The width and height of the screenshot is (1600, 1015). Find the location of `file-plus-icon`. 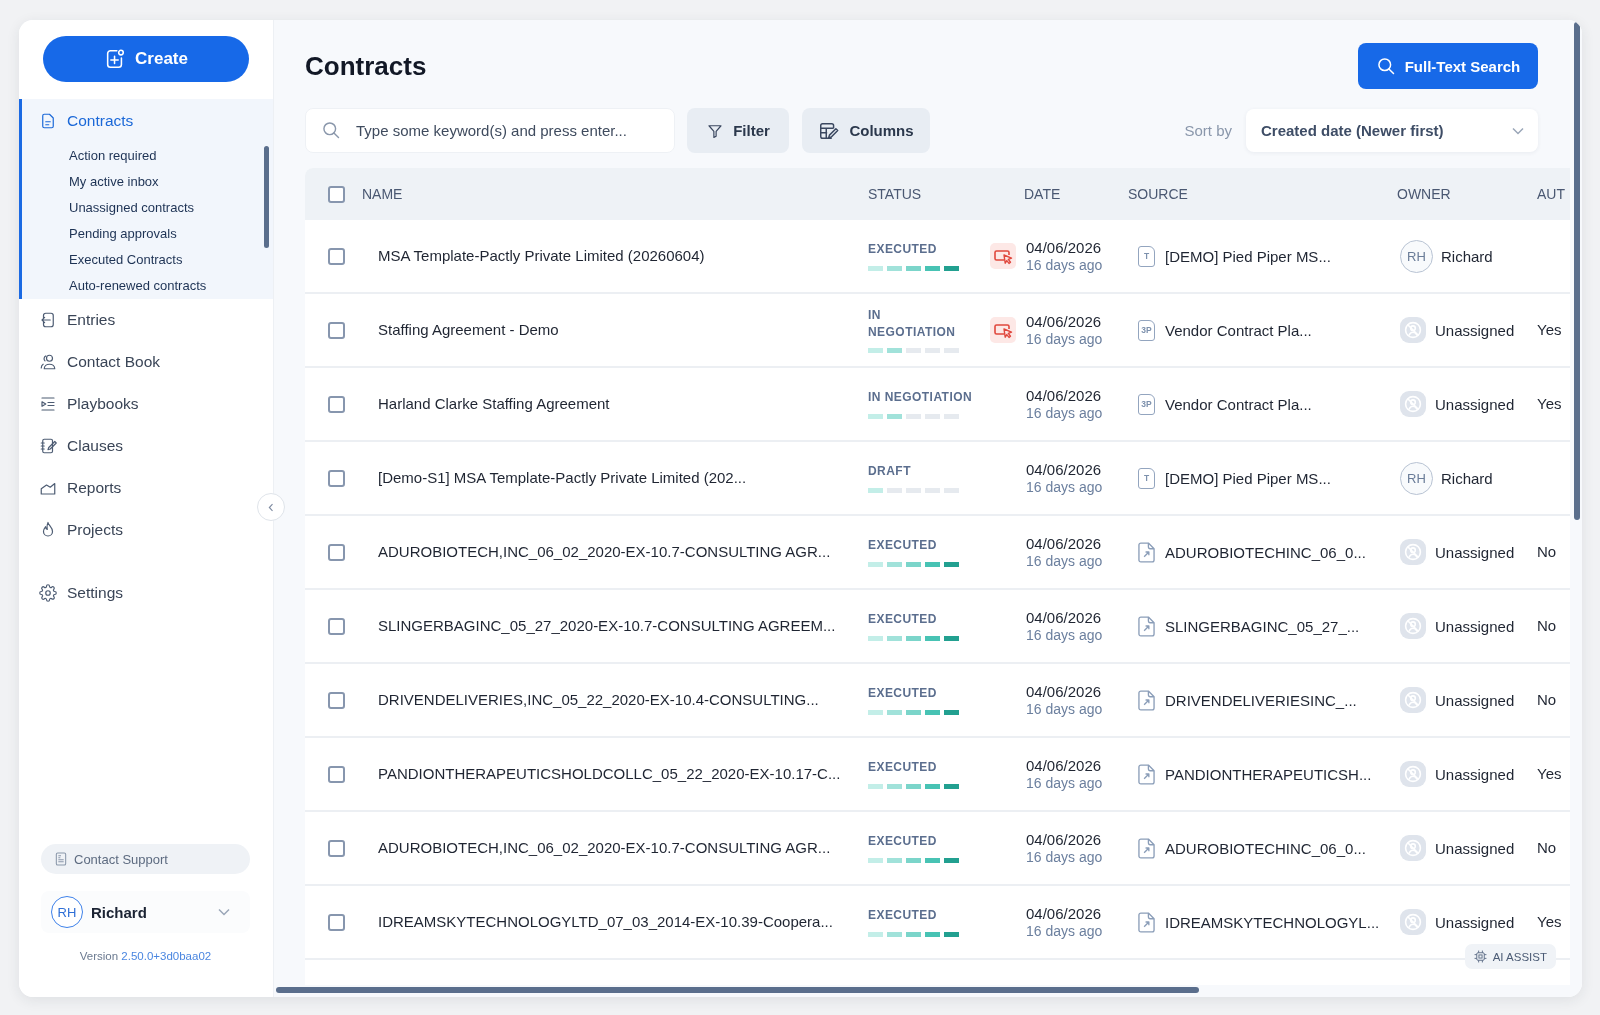

file-plus-icon is located at coordinates (115, 59).